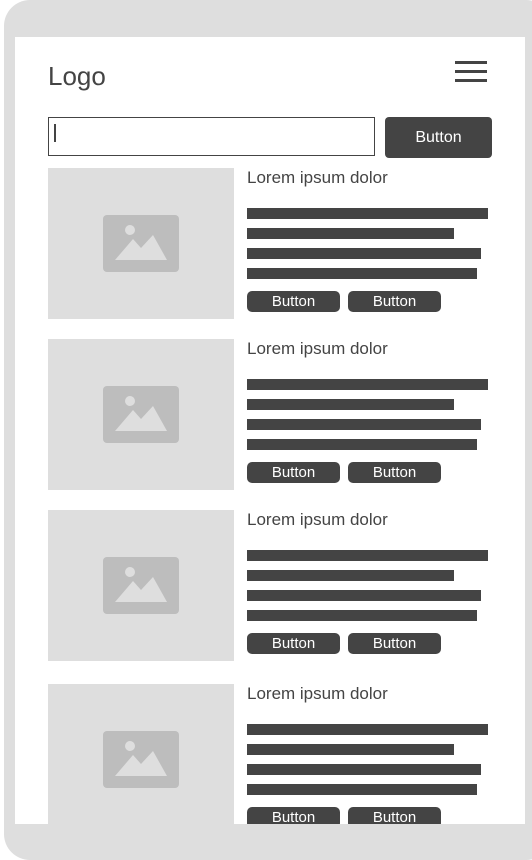 The image size is (532, 860). Describe the element at coordinates (471, 73) in the screenshot. I see `hamburger-menu-icon` at that location.